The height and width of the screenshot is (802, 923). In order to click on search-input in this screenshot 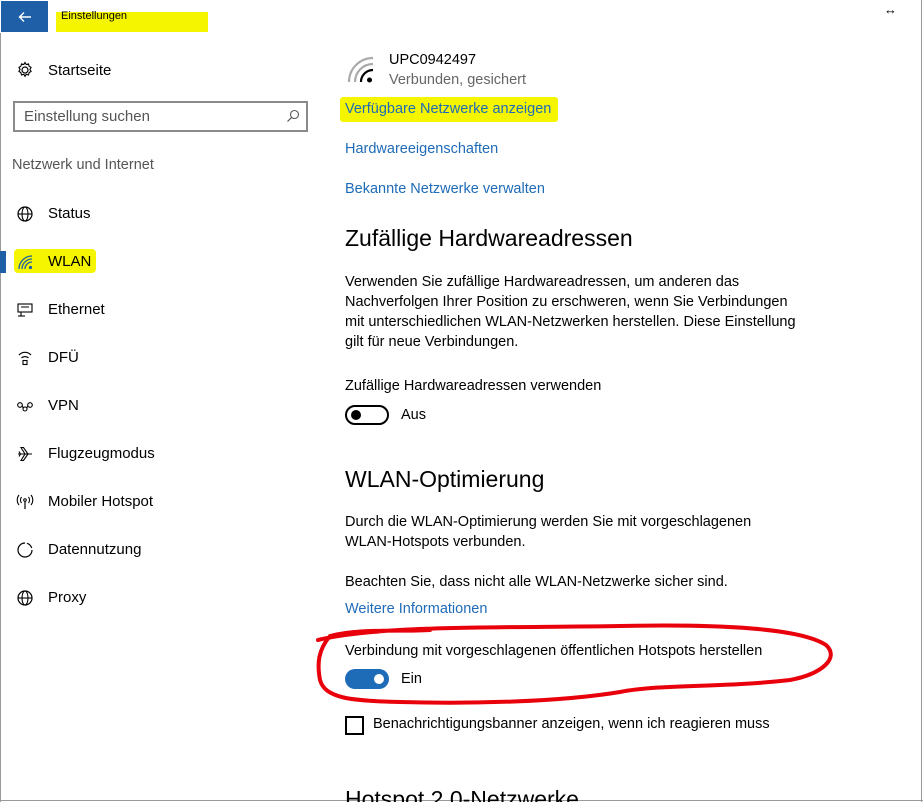, I will do `click(140, 116)`.